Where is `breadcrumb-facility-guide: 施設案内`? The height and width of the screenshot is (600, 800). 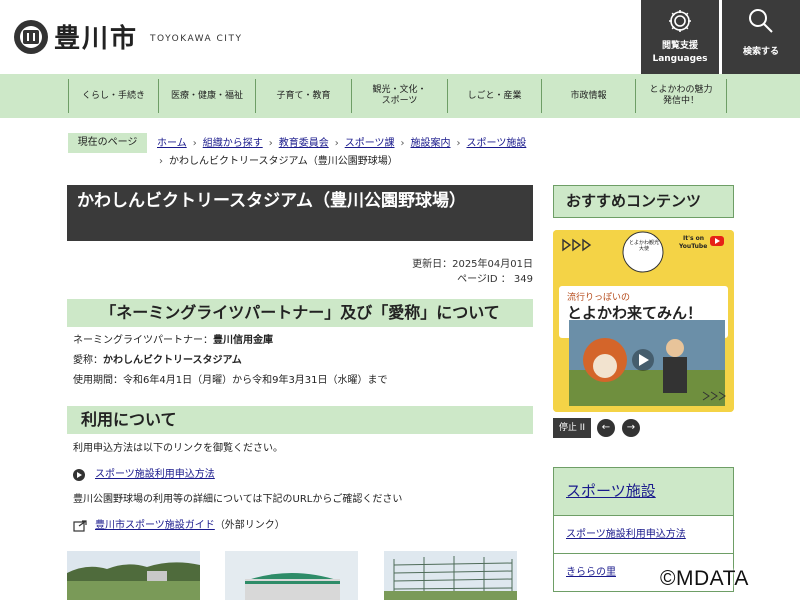 breadcrumb-facility-guide: 施設案内 is located at coordinates (431, 143).